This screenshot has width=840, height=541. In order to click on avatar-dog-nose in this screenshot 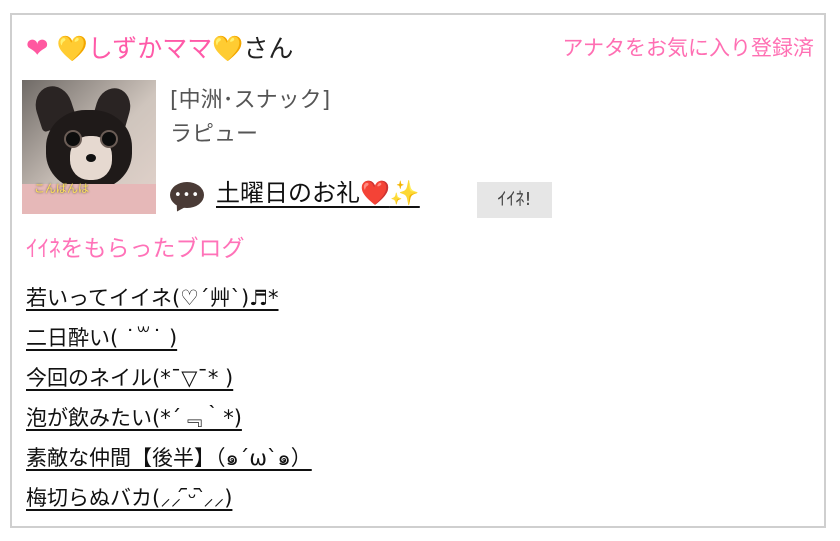, I will do `click(91, 158)`.